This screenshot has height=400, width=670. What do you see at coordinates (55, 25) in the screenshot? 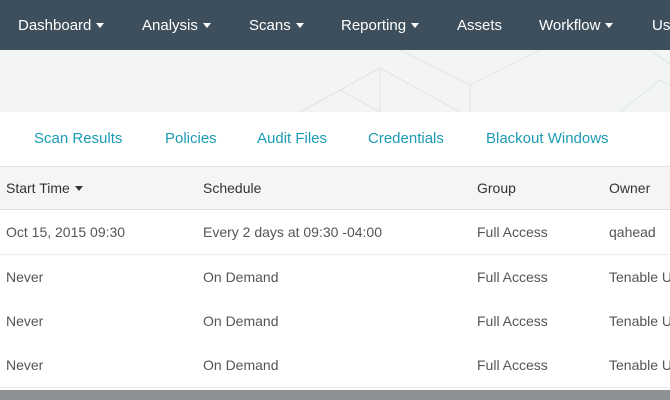
I see `nav-dashboard-label: Dashboard` at bounding box center [55, 25].